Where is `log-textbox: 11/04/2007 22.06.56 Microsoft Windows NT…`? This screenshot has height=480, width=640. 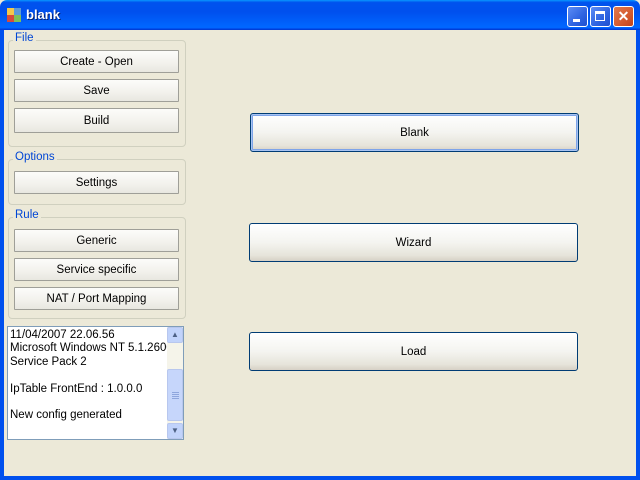 log-textbox: 11/04/2007 22.06.56 Microsoft Windows NT… is located at coordinates (95, 383).